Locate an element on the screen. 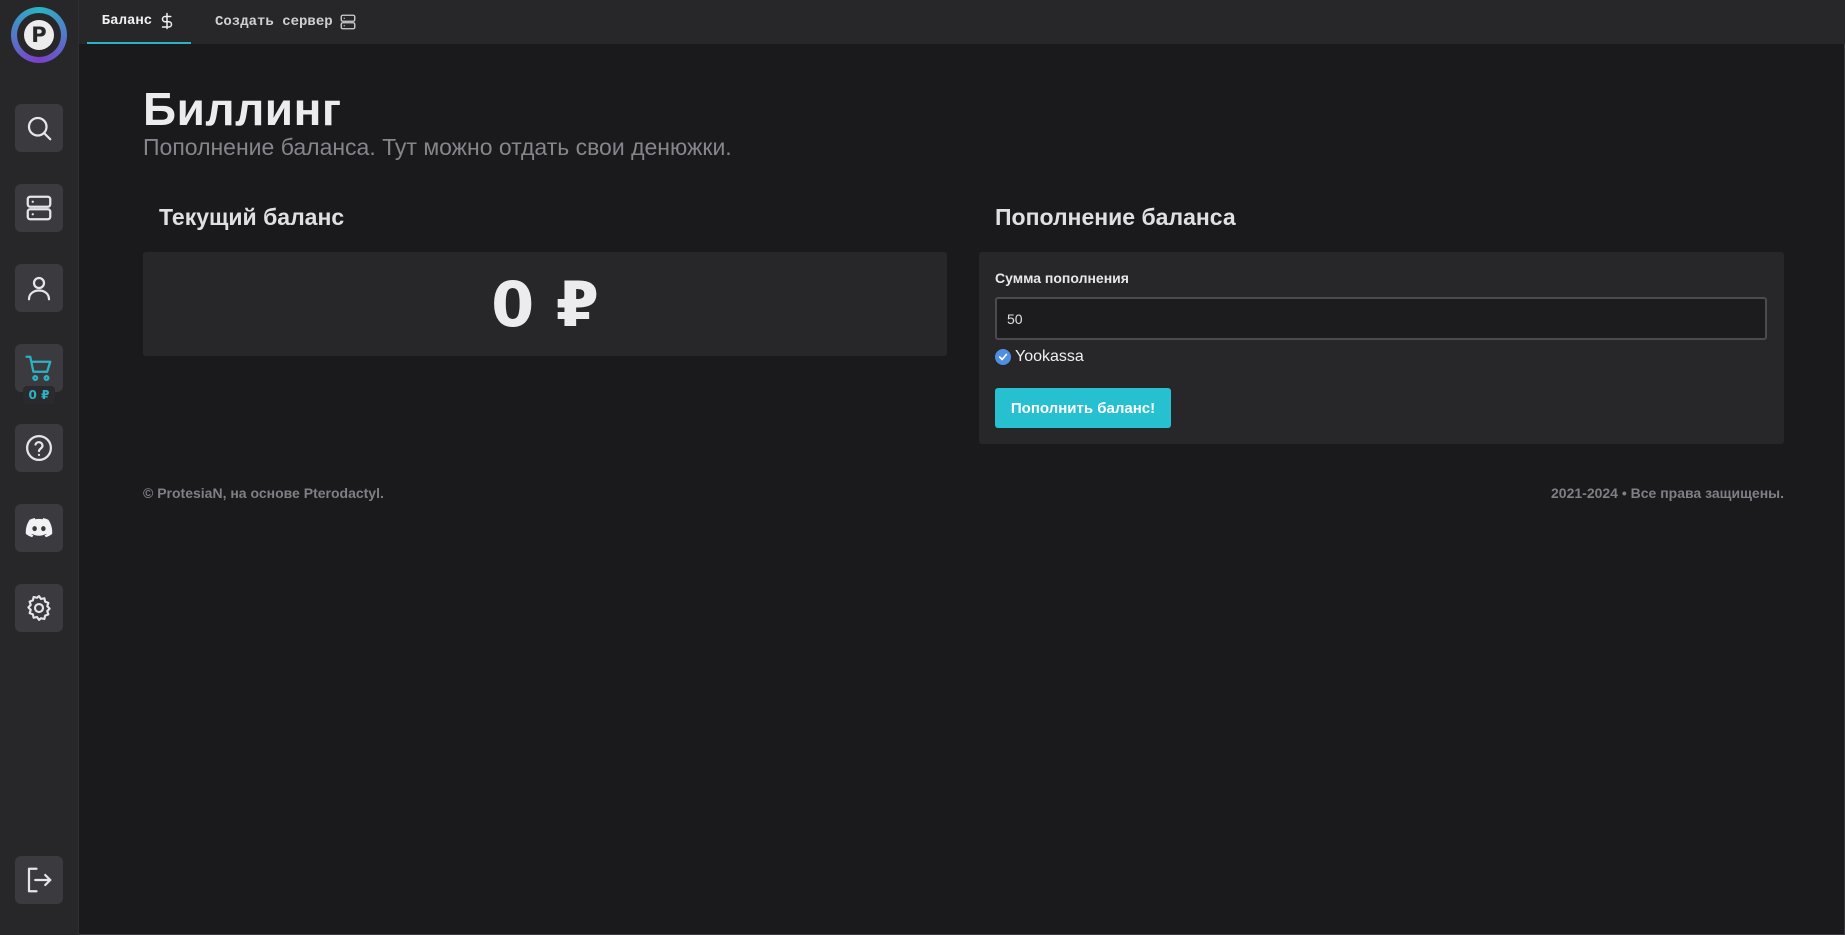 The image size is (1845, 935). discord-icon is located at coordinates (39, 528).